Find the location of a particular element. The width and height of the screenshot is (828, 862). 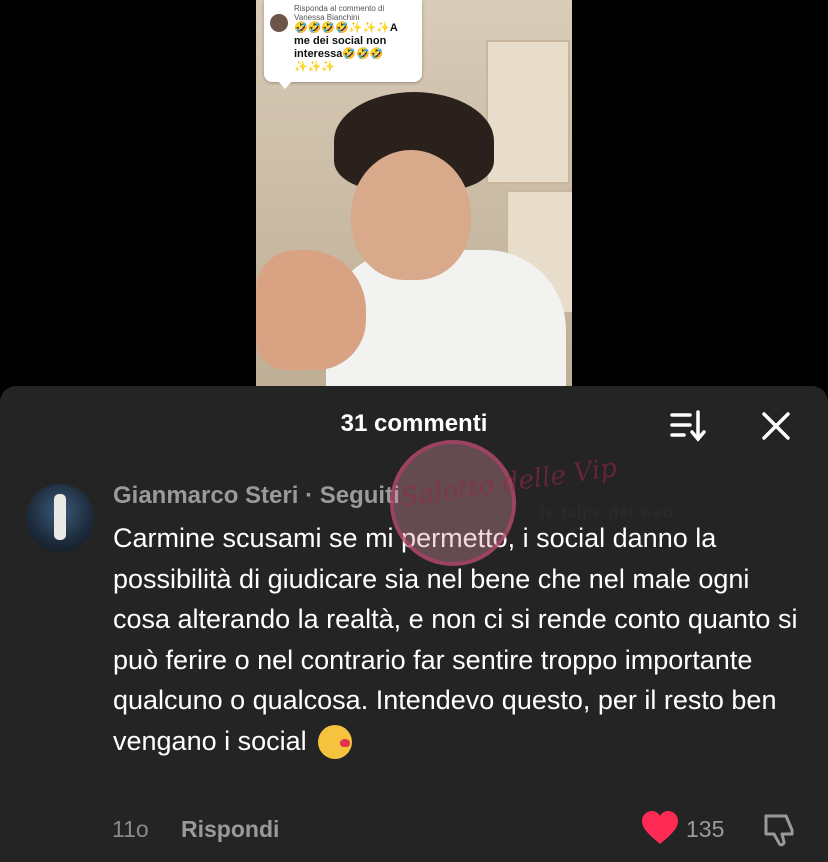

sort-icon is located at coordinates (688, 426).